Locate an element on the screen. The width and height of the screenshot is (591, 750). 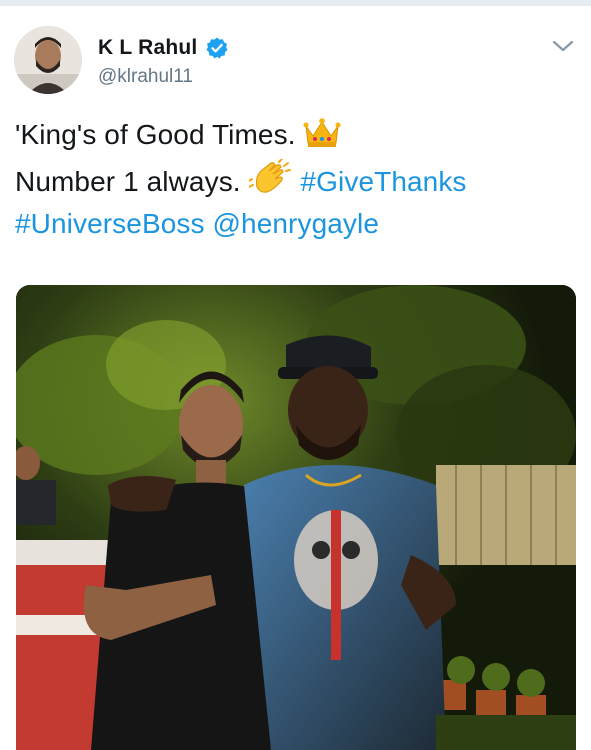
hashtag-universeboss-link: #UniverseBoss is located at coordinates (110, 223).